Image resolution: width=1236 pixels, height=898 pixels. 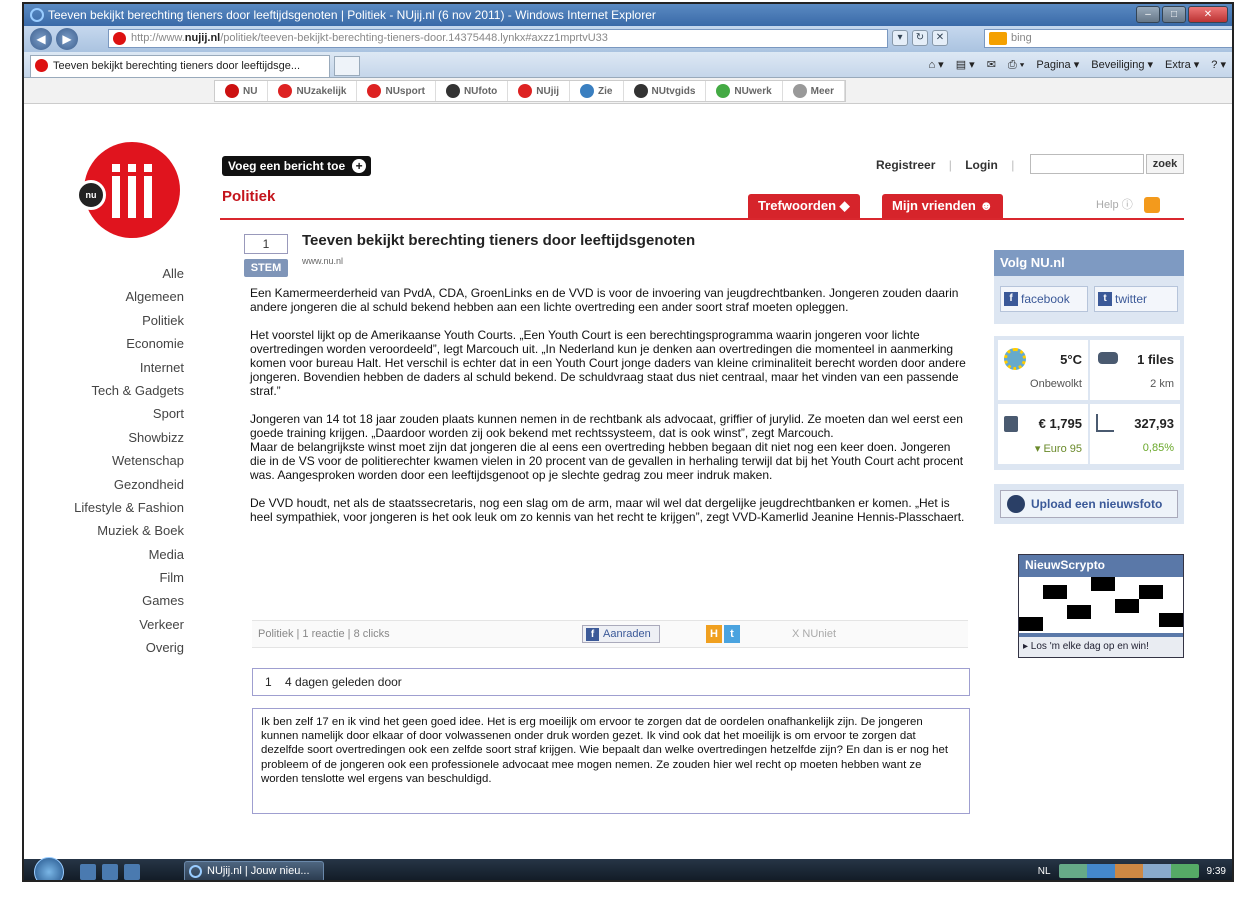 What do you see at coordinates (665, 91) in the screenshot?
I see `nu-network-link: NUtvgids` at bounding box center [665, 91].